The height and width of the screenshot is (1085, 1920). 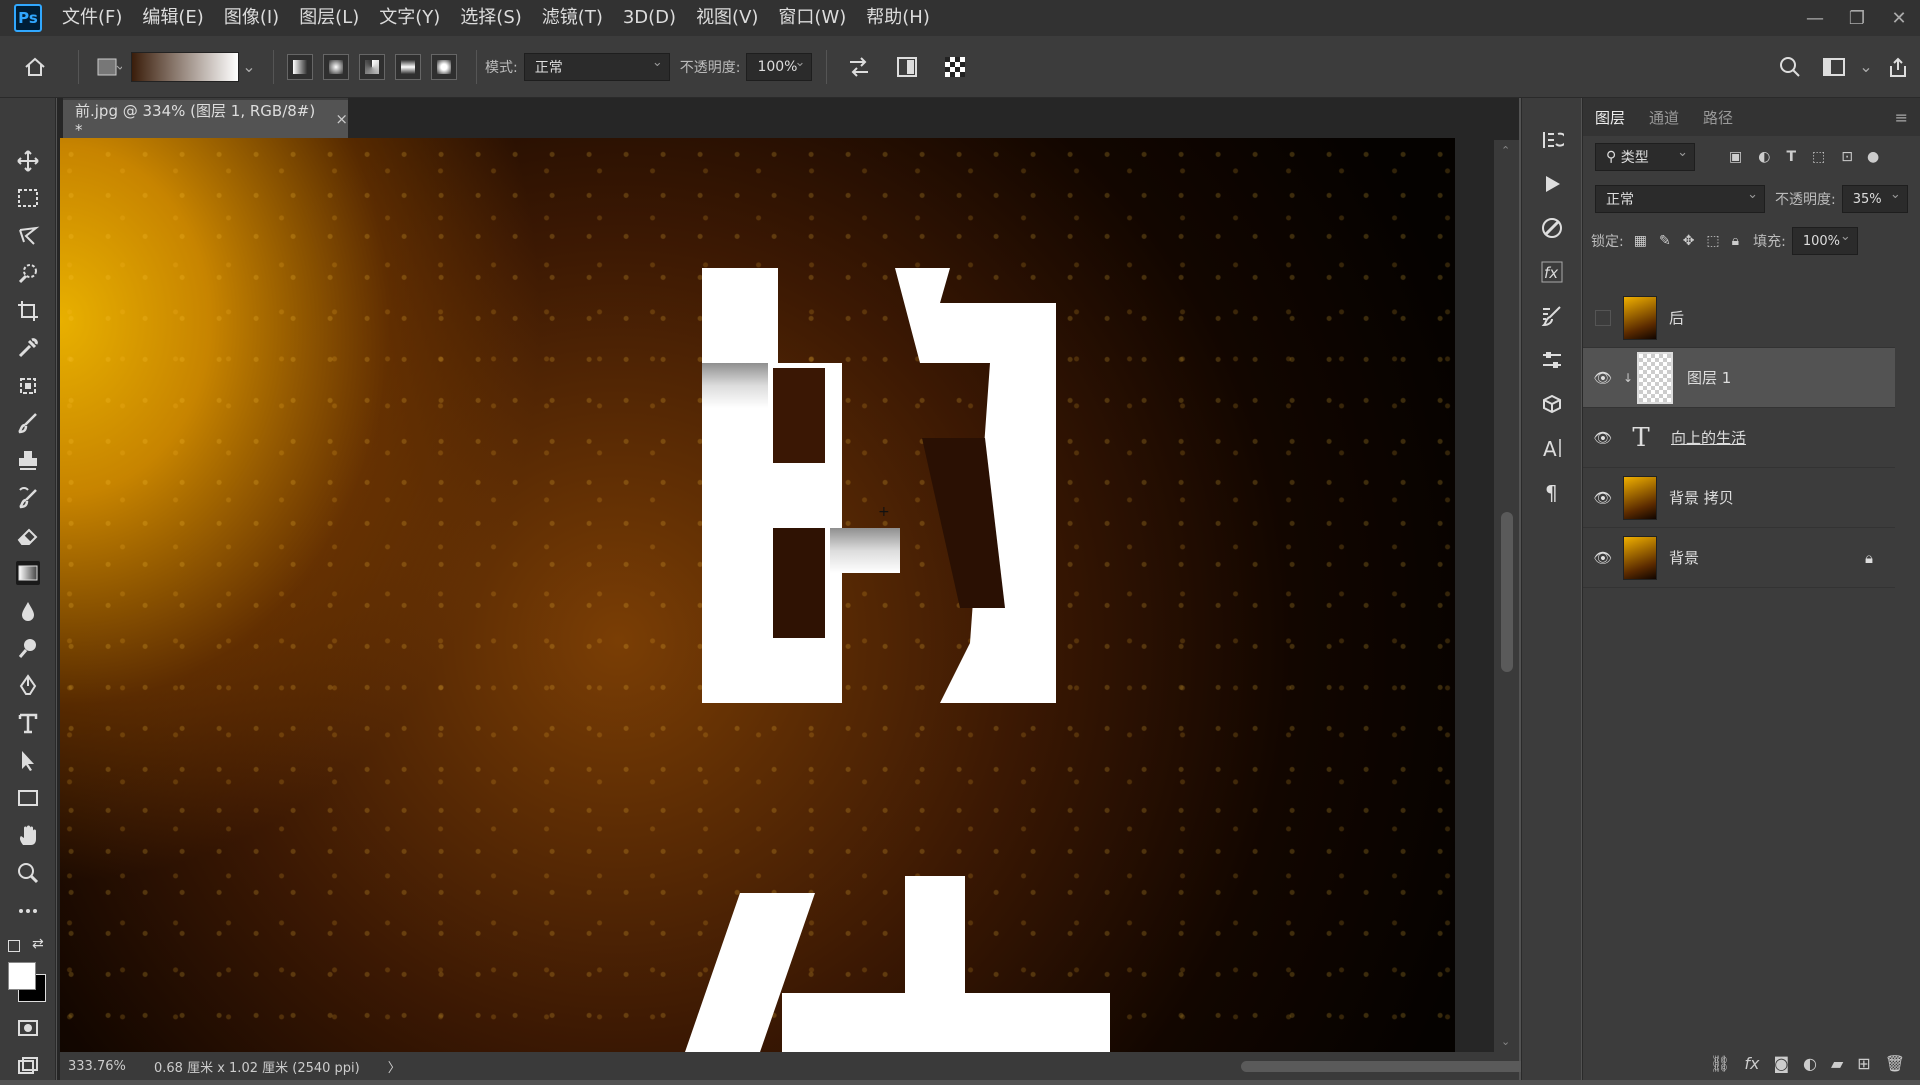 What do you see at coordinates (341, 119) in the screenshot?
I see `close-tab-icon: ×` at bounding box center [341, 119].